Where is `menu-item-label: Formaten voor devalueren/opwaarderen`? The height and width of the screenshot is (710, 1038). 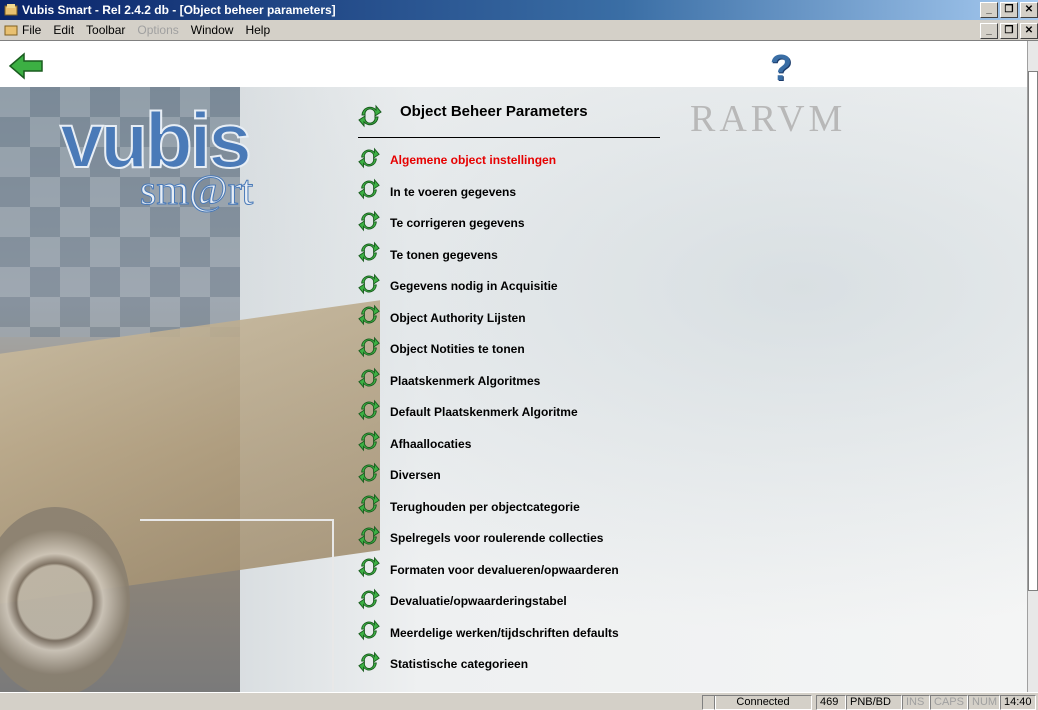 menu-item-label: Formaten voor devalueren/opwaarderen is located at coordinates (504, 570).